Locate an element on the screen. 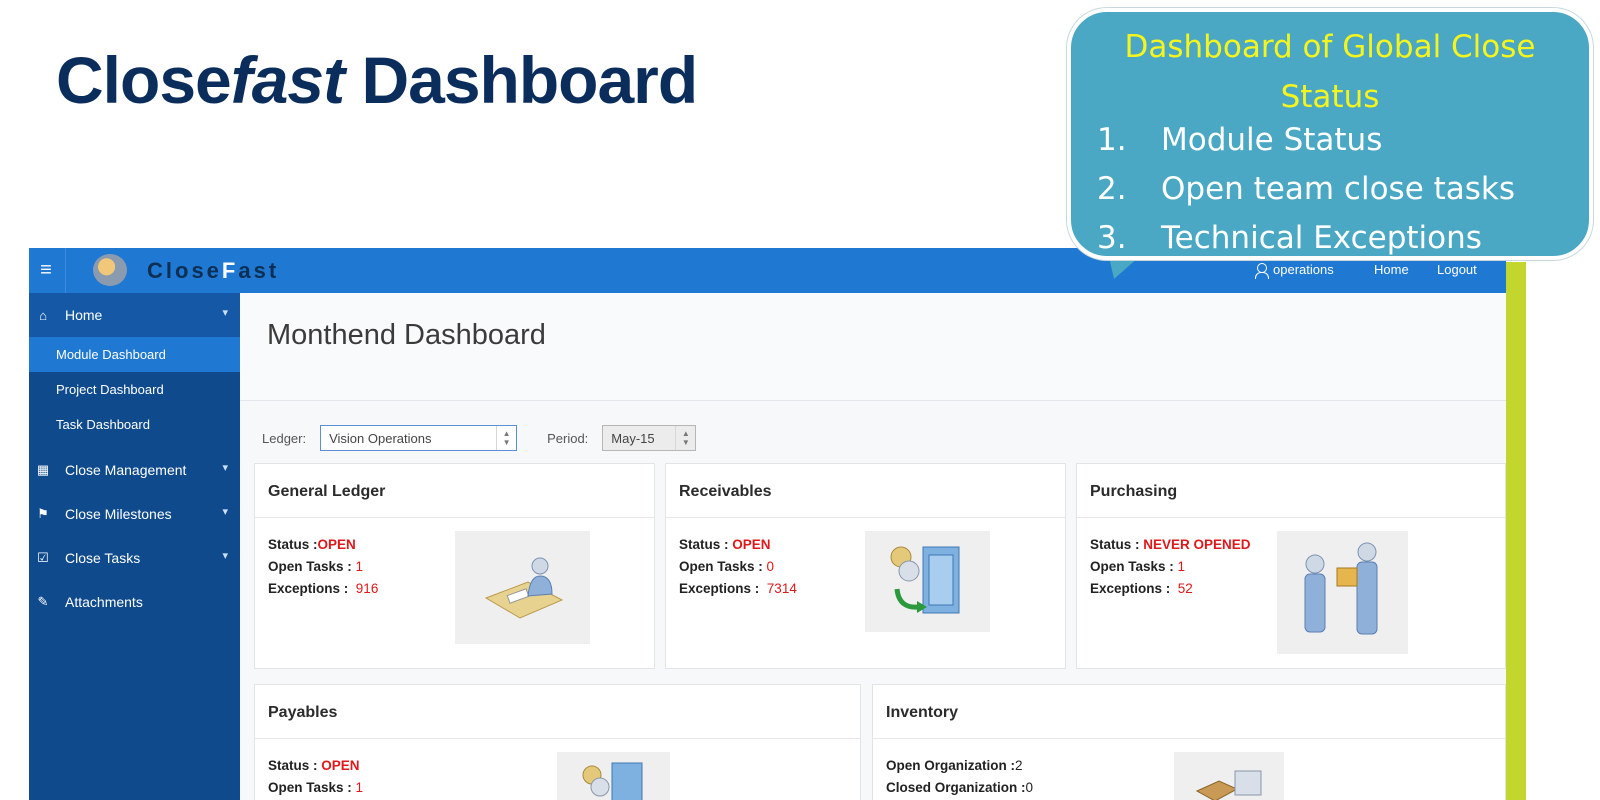 The image size is (1600, 800). ledger-label: Ledger: is located at coordinates (284, 438).